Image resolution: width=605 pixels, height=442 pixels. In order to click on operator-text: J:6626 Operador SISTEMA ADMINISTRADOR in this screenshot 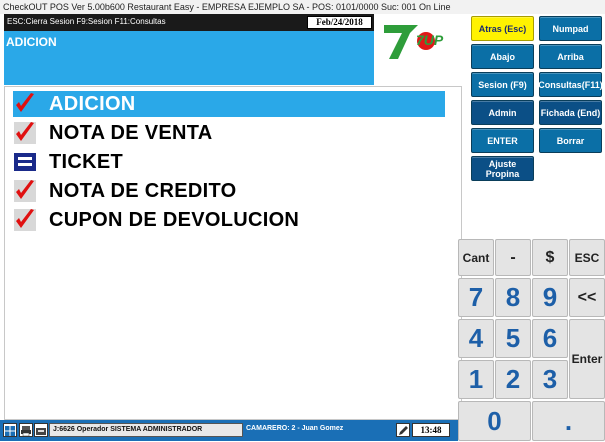, I will do `click(128, 429)`.